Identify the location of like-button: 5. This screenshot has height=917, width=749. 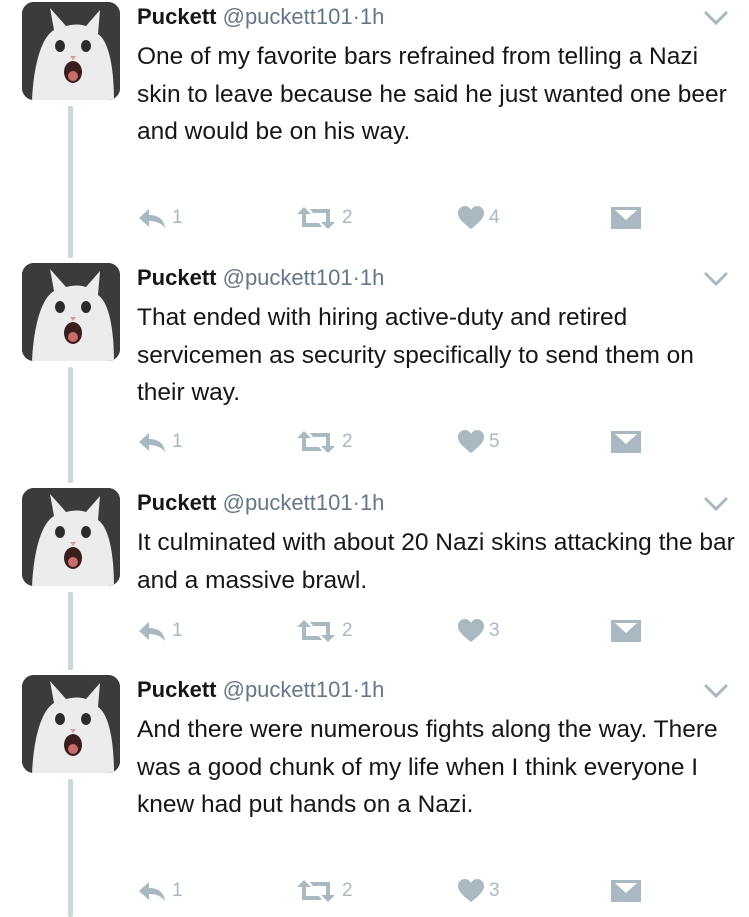
(479, 442).